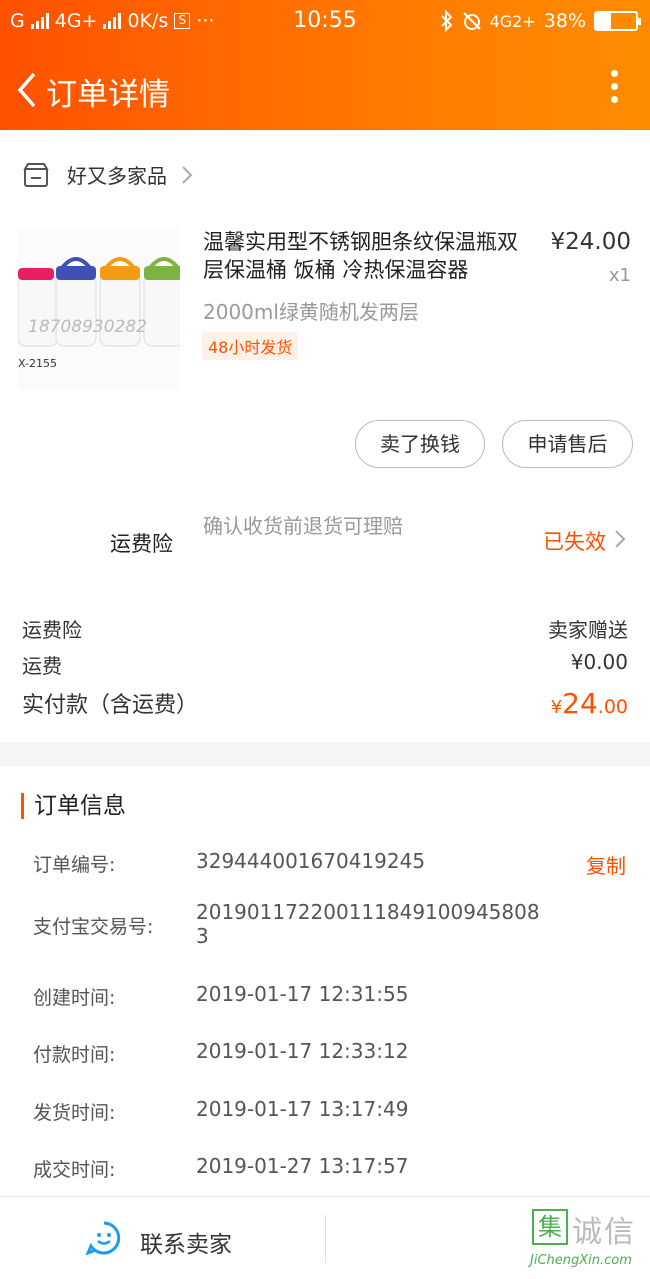 This screenshot has width=650, height=1279. I want to click on fee-row-insurance: 运费险 卖家赠送, so click(325, 628).